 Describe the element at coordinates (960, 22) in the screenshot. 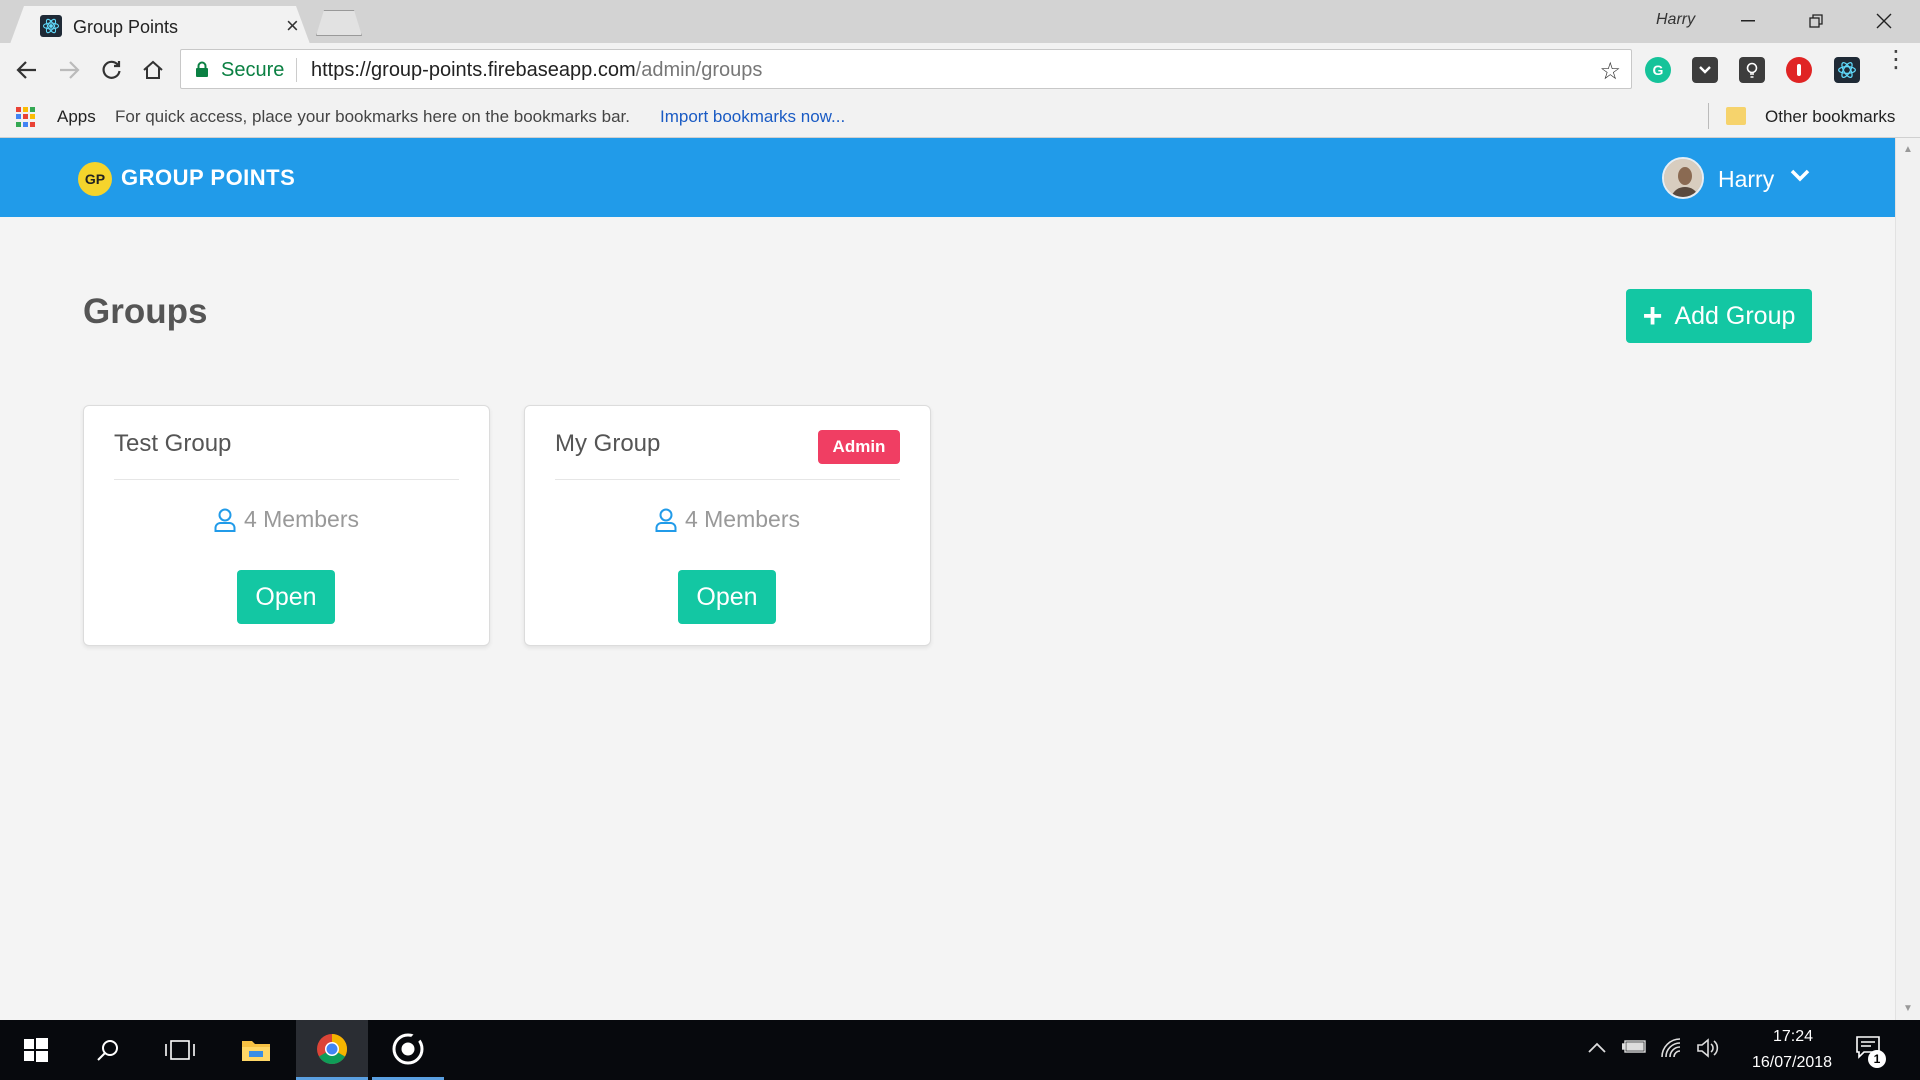

I see `browser-tab-strip: Group Points × Harry` at that location.